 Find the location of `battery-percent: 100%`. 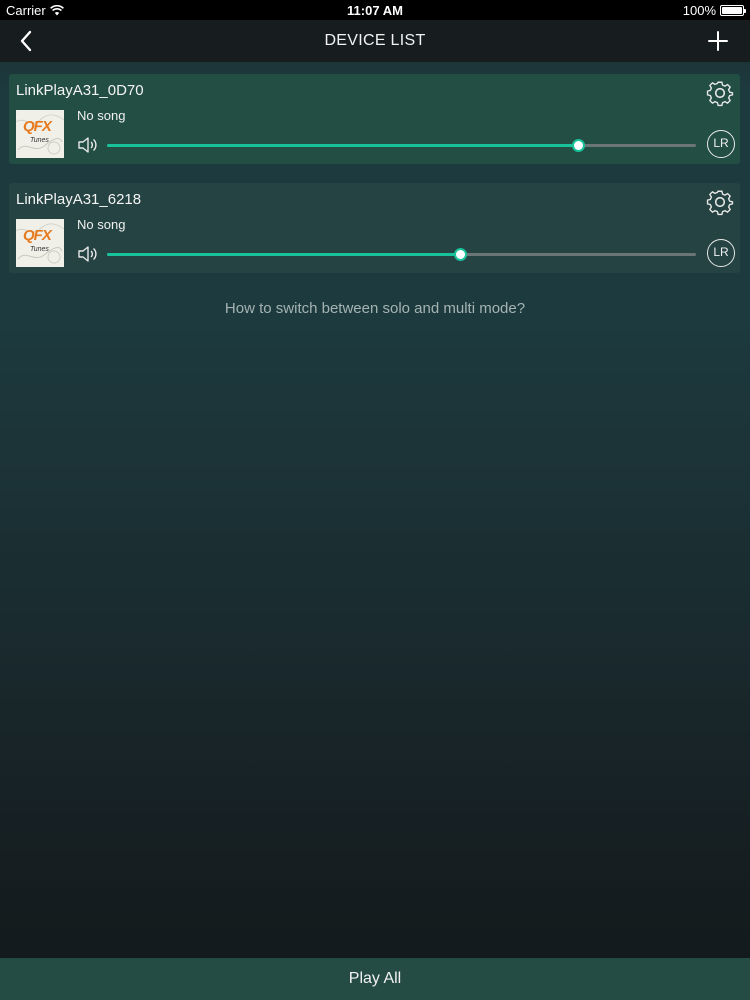

battery-percent: 100% is located at coordinates (699, 10).